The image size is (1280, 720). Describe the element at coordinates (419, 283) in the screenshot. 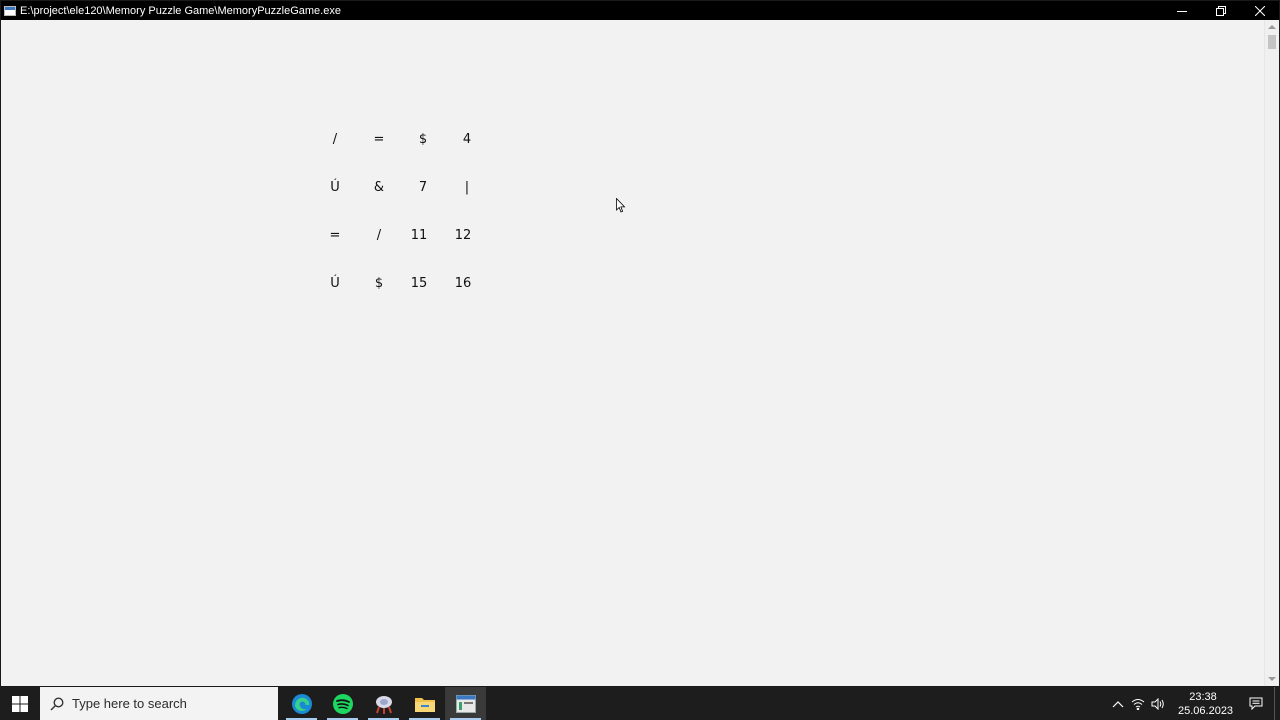

I see `grid-cell: 15` at that location.